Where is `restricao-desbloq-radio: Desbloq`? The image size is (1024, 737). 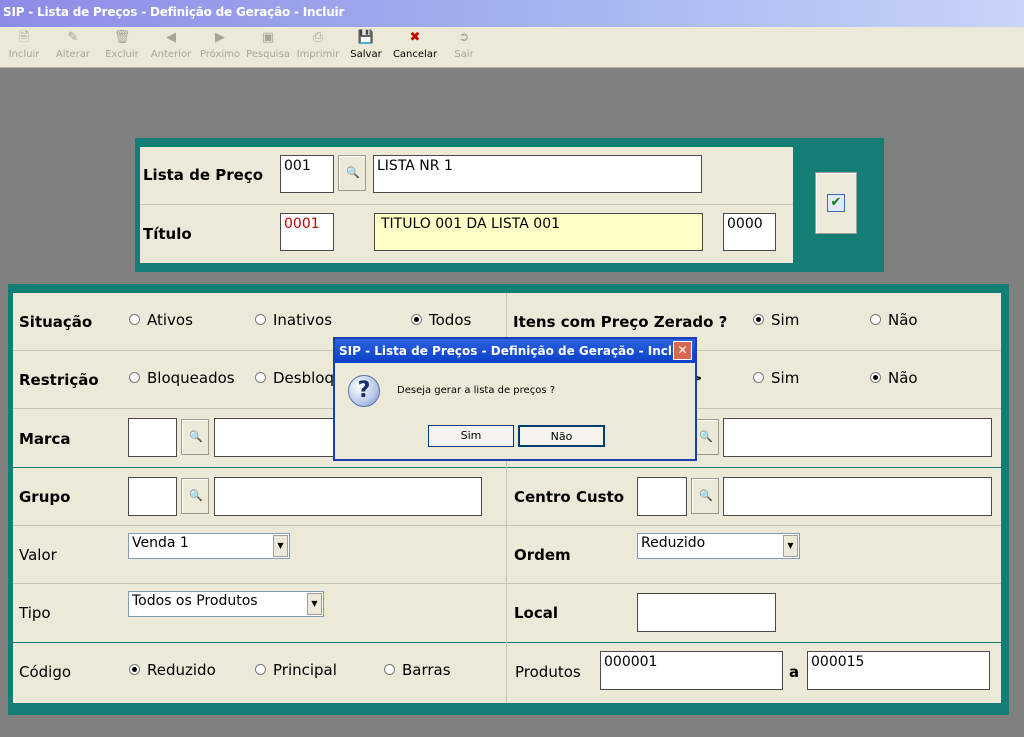 restricao-desbloq-radio: Desbloq is located at coordinates (294, 378).